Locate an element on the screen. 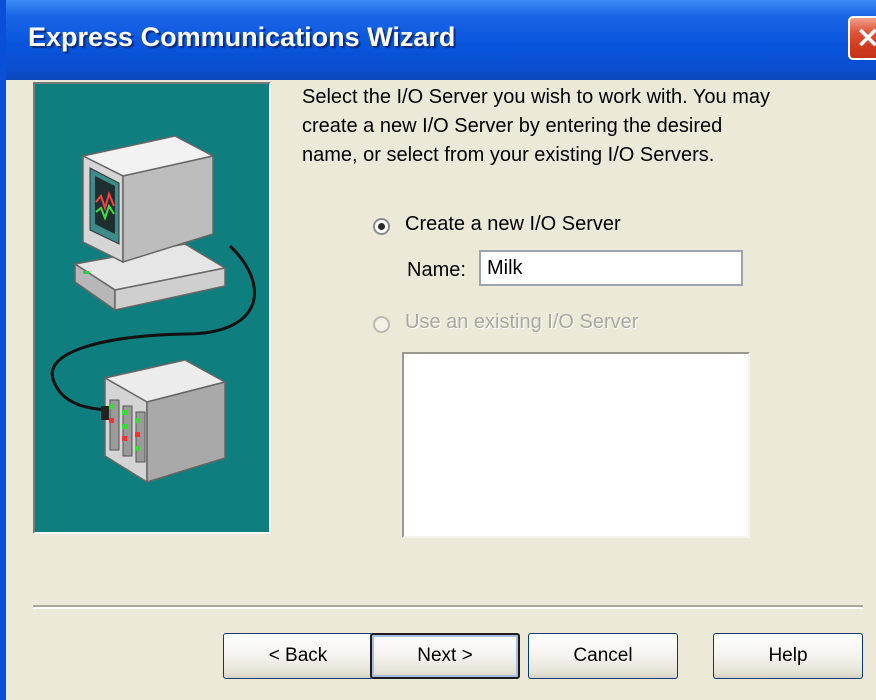 This screenshot has height=700, width=876. back-button: < Back is located at coordinates (298, 656).